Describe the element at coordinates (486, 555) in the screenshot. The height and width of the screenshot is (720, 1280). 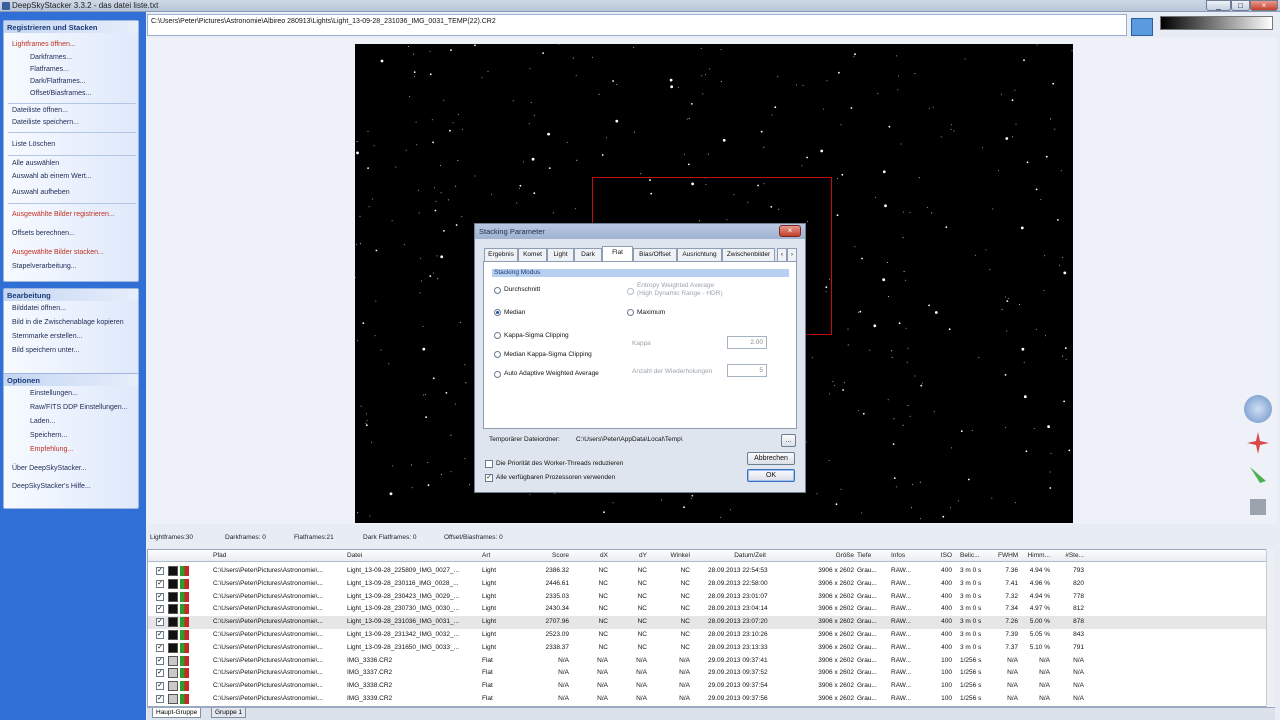
I see `column-header: Art` at that location.